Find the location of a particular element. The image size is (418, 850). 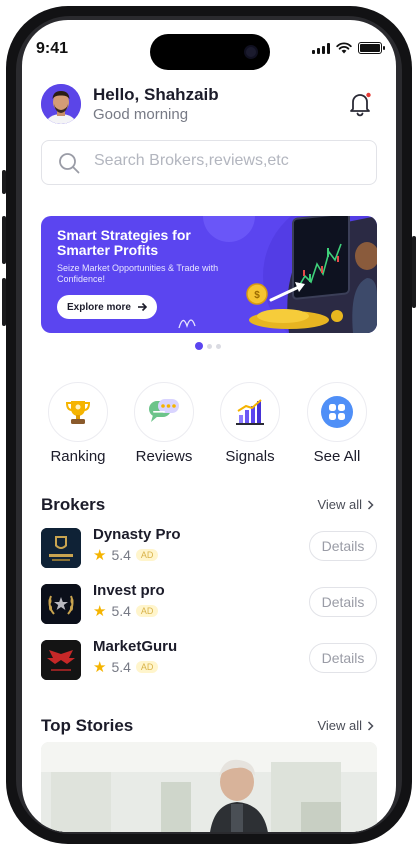

greeting-header: Hello, Shahzaib Good morning is located at coordinates (209, 104).